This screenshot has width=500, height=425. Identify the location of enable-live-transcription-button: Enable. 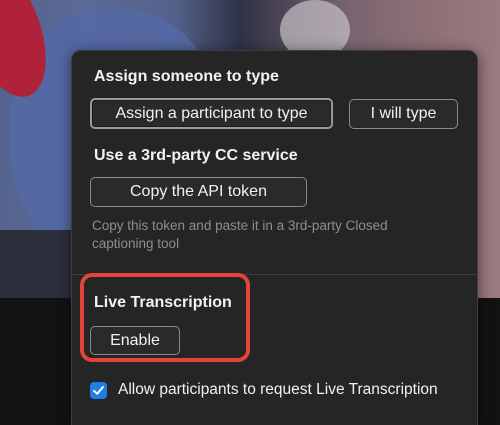
(135, 340).